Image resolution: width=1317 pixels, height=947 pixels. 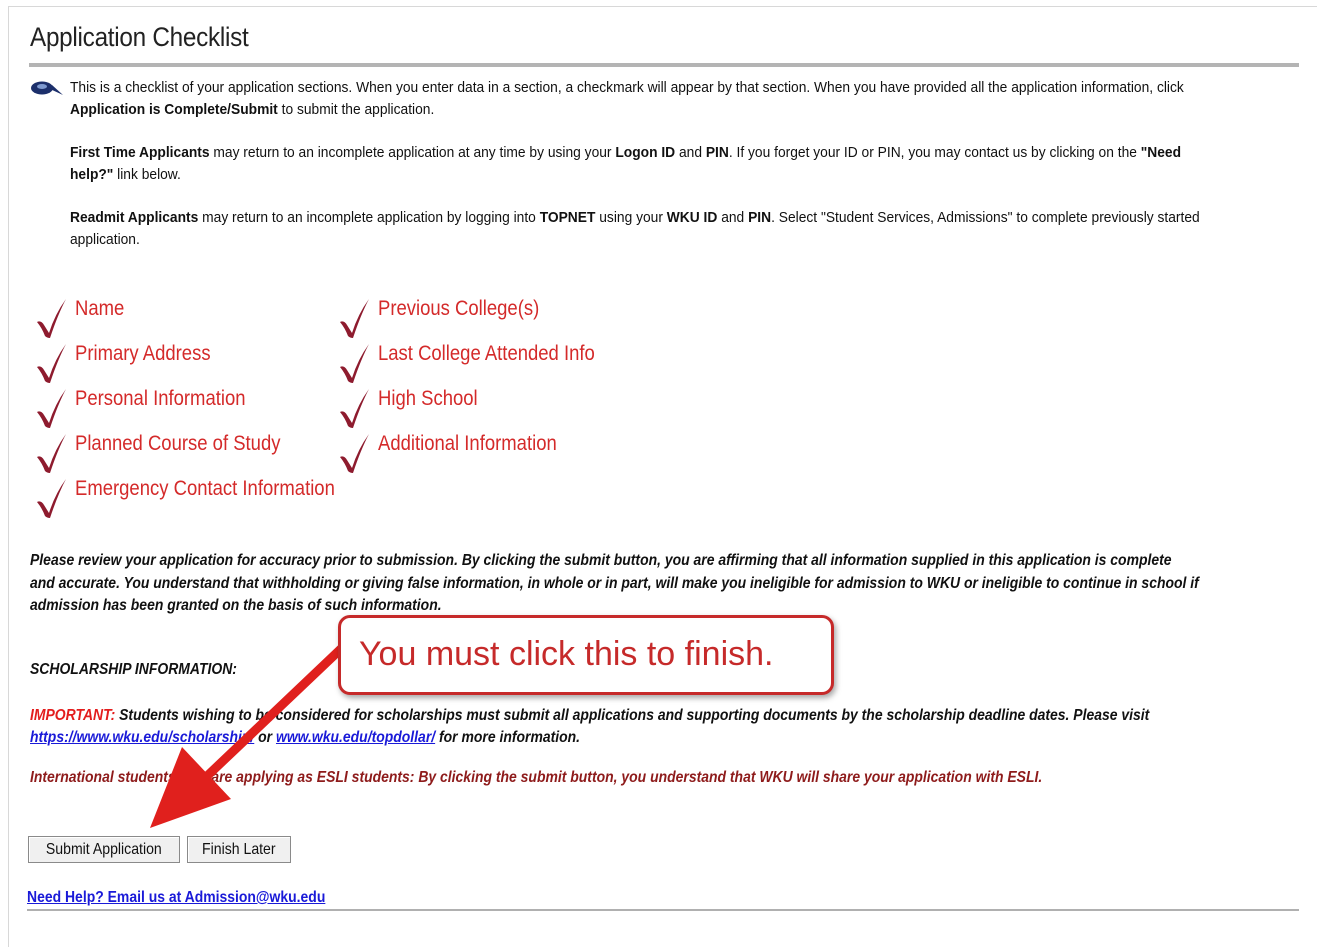 I want to click on bottom-divider, so click(x=663, y=910).